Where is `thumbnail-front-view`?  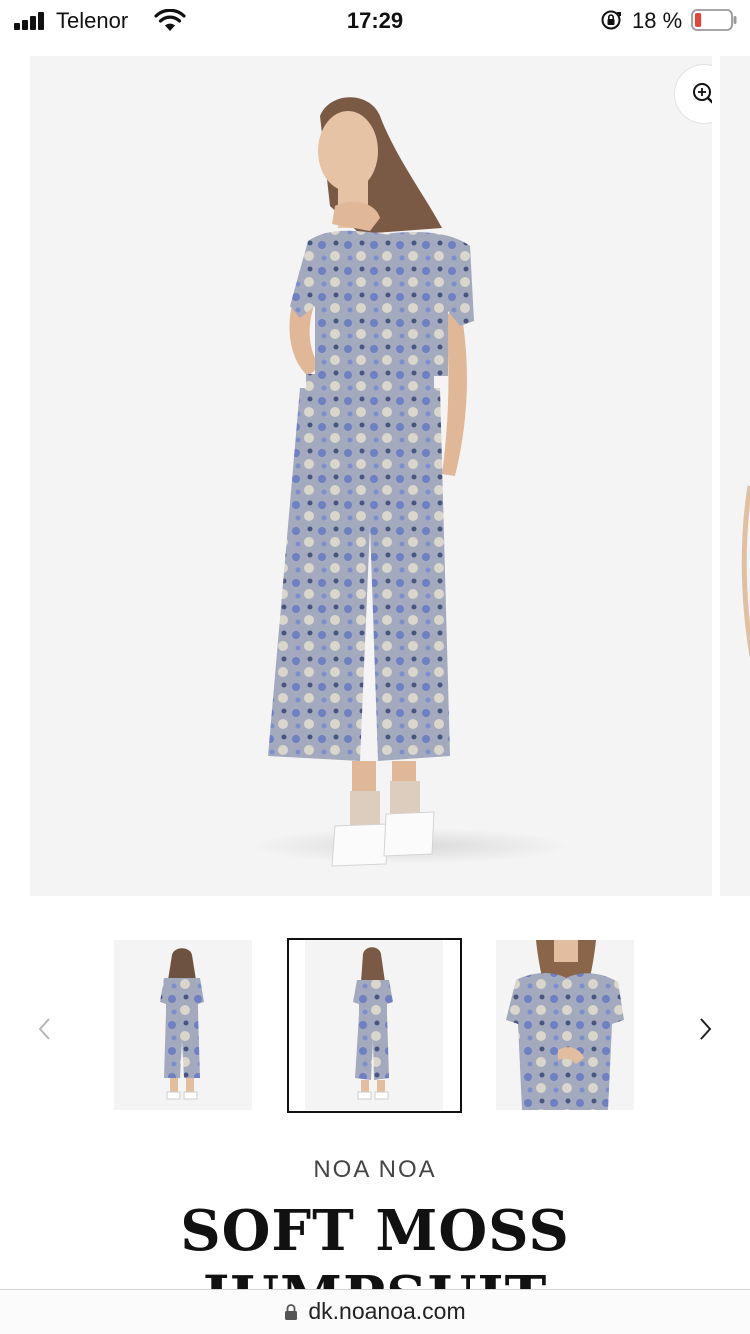
thumbnail-front-view is located at coordinates (183, 1025).